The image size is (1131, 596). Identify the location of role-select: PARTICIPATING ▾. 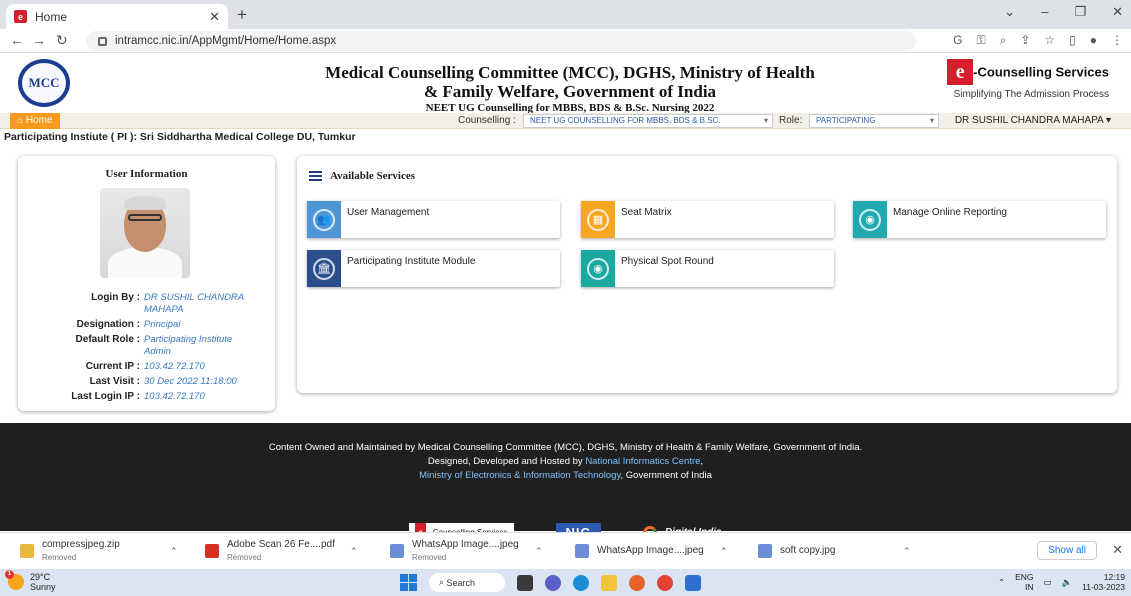
(874, 121).